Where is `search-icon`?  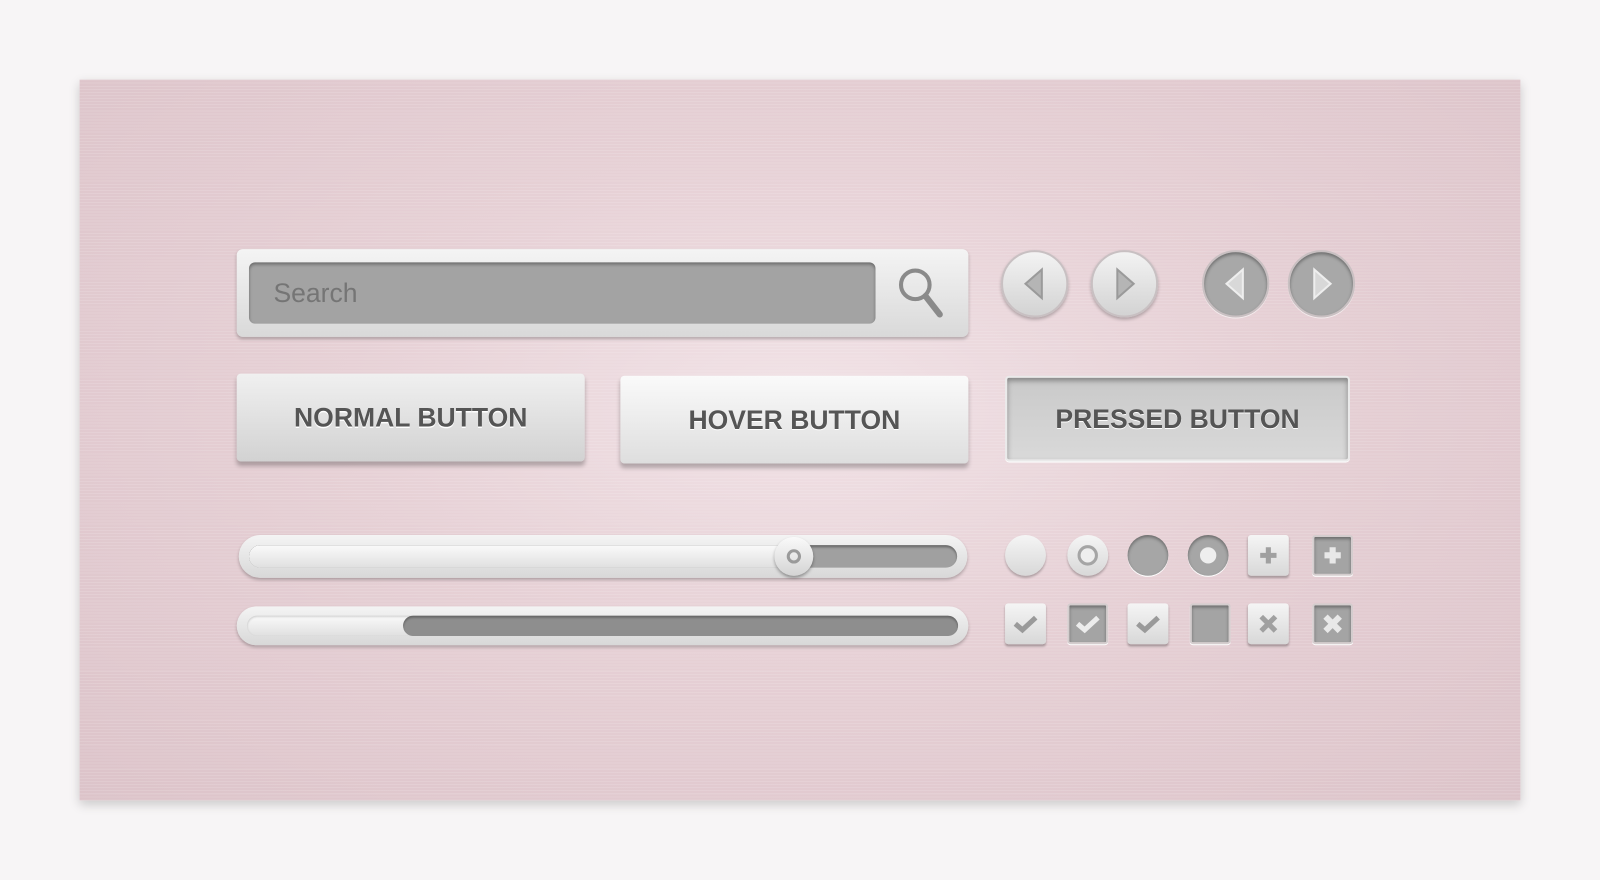
search-icon is located at coordinates (920, 292).